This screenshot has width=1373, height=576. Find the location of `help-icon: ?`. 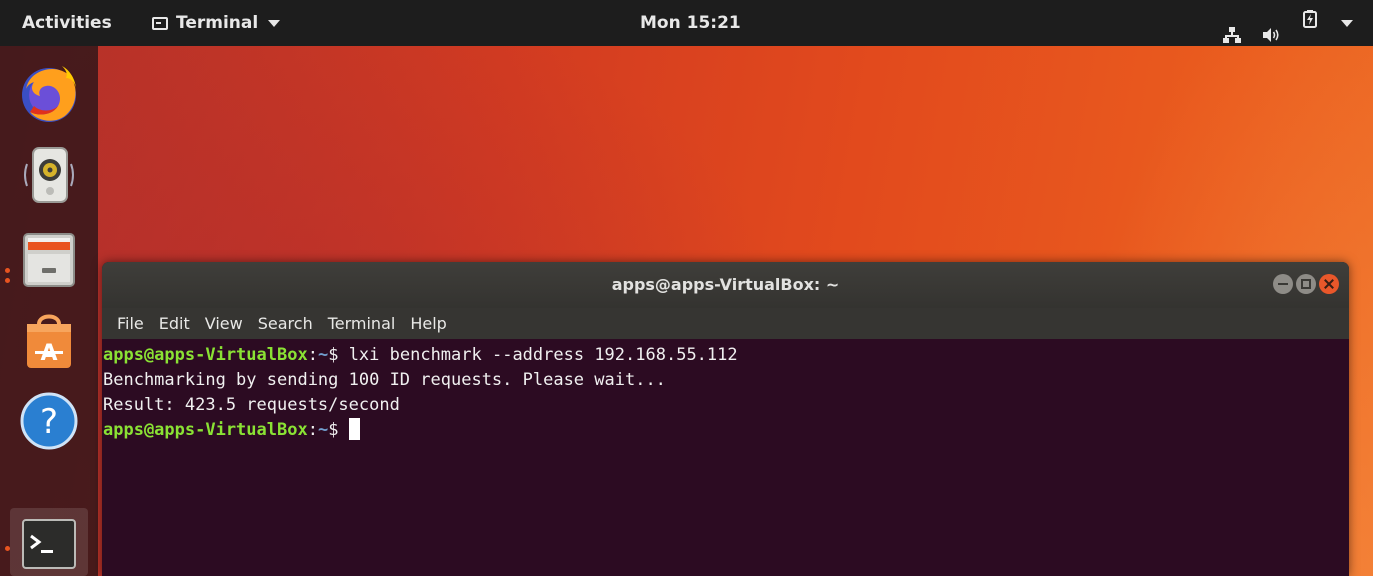

help-icon: ? is located at coordinates (49, 421).